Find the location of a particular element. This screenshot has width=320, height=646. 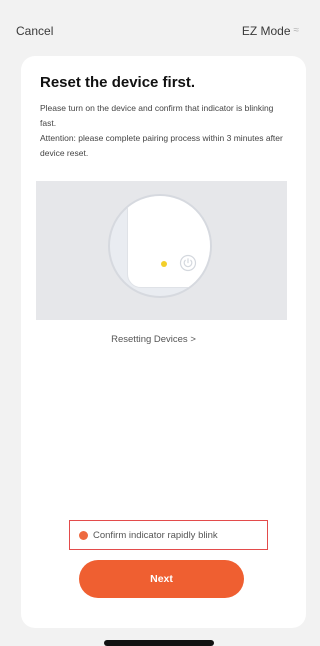

confirm-indicator-label: Confirm indicator rapidly blink is located at coordinates (155, 535).